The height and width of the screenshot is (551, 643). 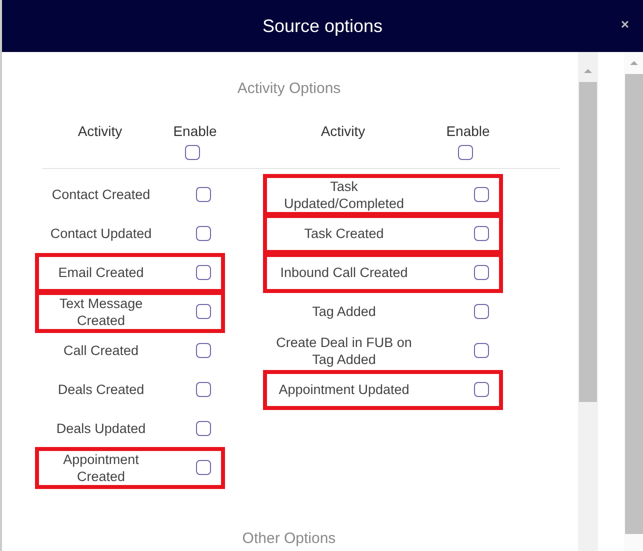 I want to click on activity-label: Task Updated/Completed, so click(x=344, y=195).